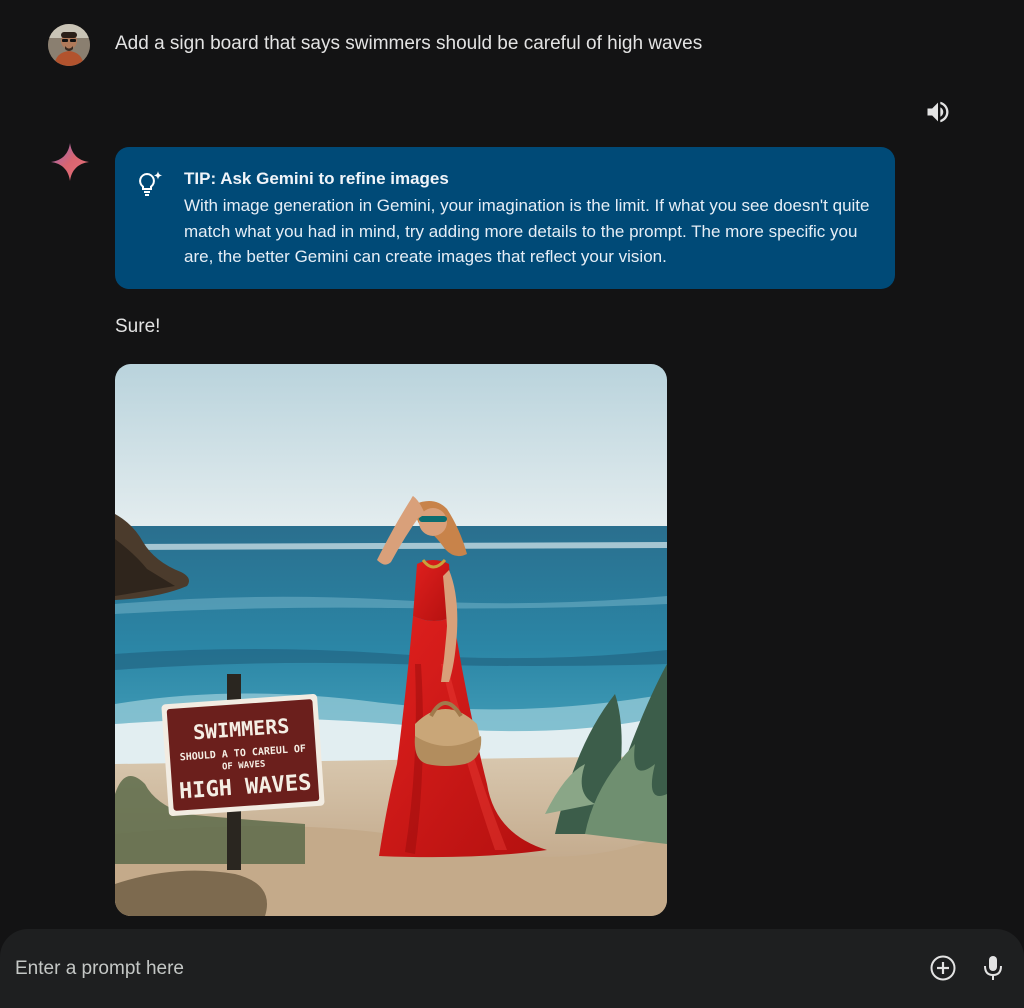 The image size is (1024, 1008). Describe the element at coordinates (455, 969) in the screenshot. I see `prompt-input` at that location.